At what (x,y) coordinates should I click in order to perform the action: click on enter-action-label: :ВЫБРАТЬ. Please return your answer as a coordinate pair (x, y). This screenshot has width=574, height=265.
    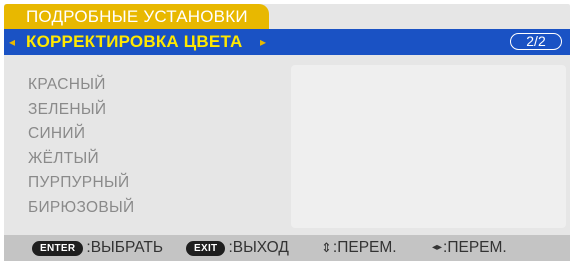
    Looking at the image, I should click on (125, 247).